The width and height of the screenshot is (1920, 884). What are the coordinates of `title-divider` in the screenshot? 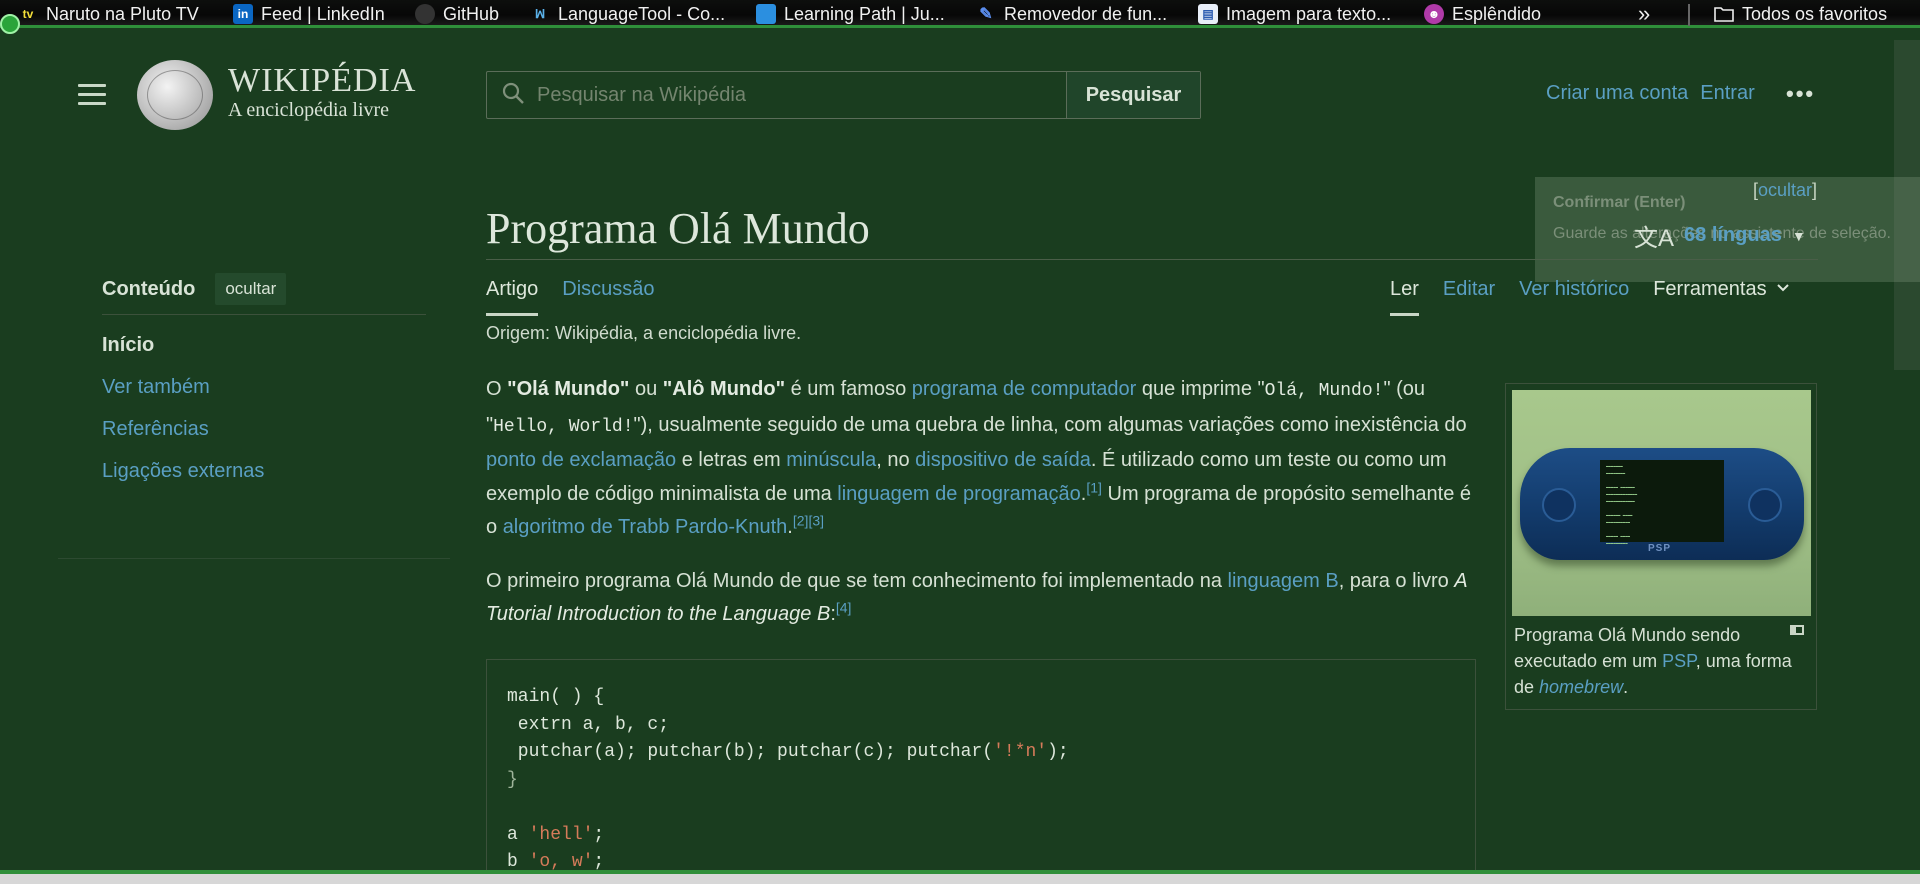 It's located at (1152, 259).